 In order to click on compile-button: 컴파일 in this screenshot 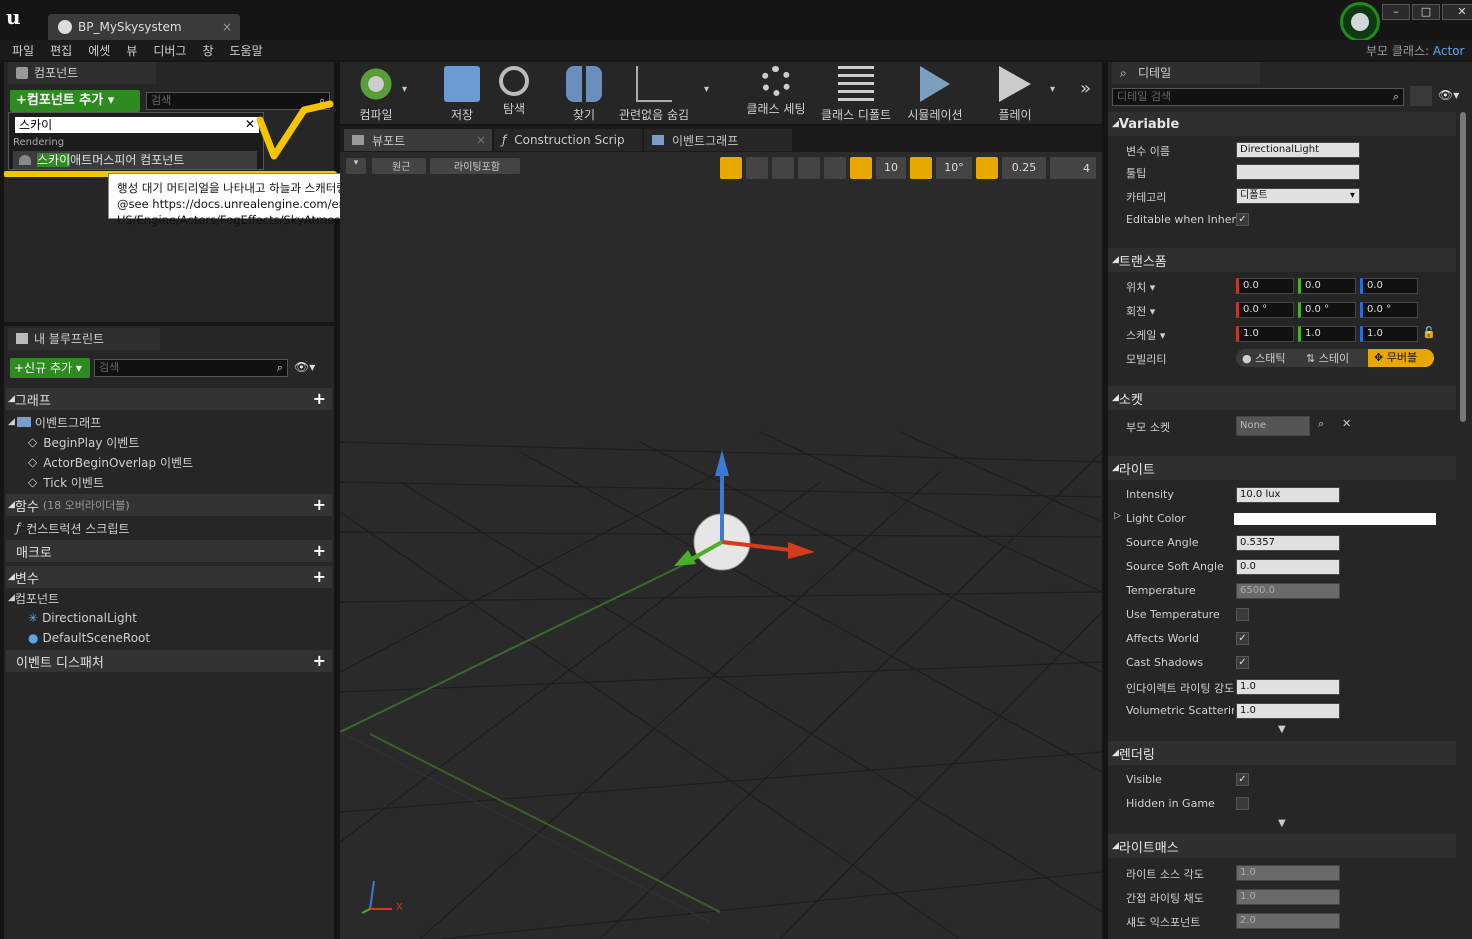, I will do `click(376, 94)`.